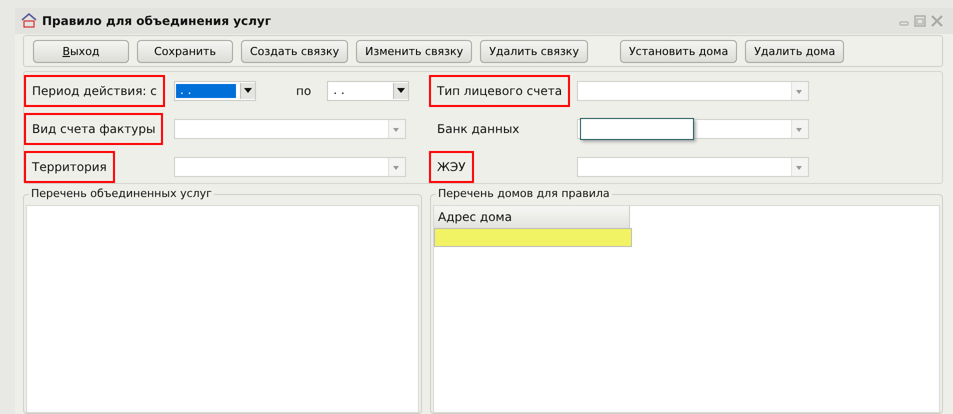  I want to click on toolbar-button: Сохранить, so click(185, 51).